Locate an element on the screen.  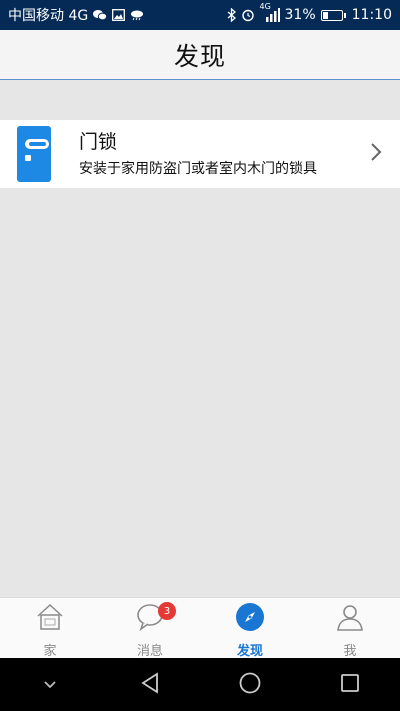
compass-icon is located at coordinates (250, 619).